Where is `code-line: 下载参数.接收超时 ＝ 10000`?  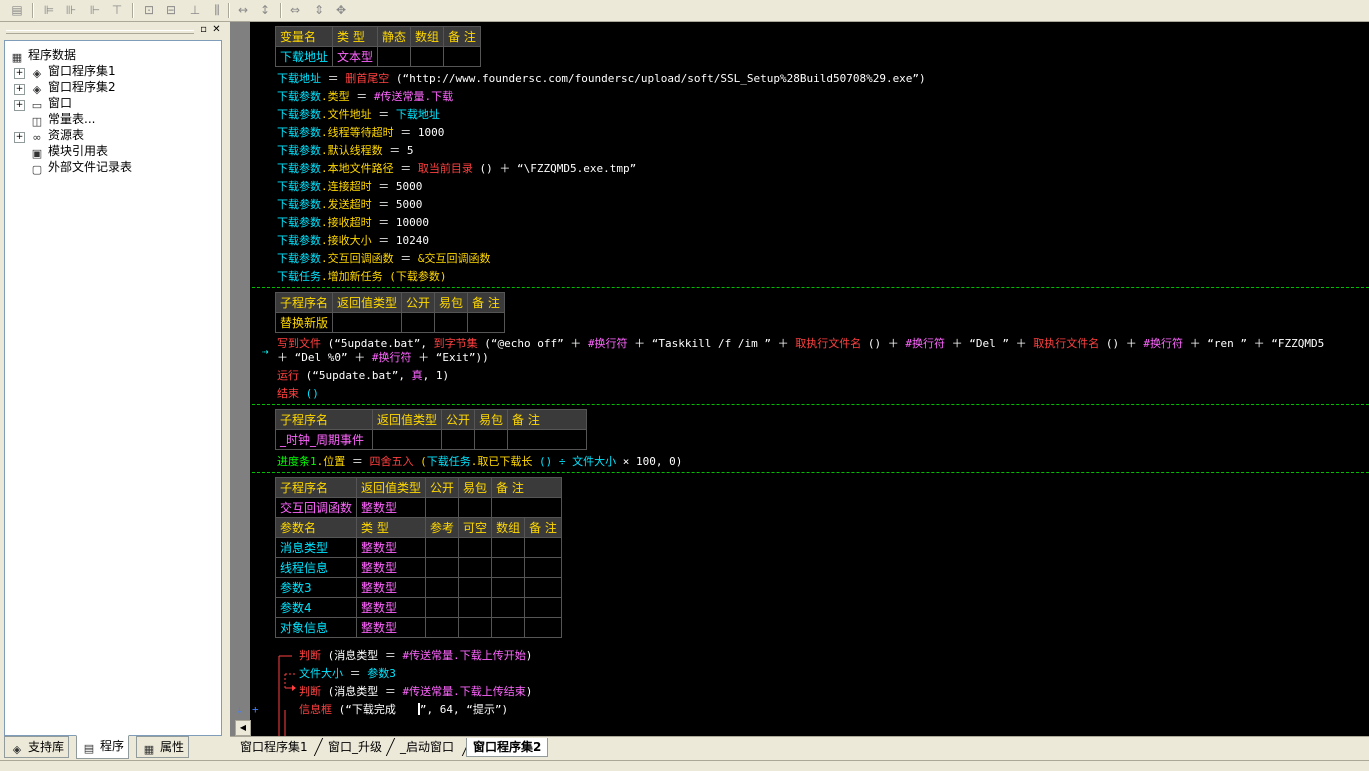
code-line: 下载参数.接收超时 ＝ 10000 is located at coordinates (353, 223).